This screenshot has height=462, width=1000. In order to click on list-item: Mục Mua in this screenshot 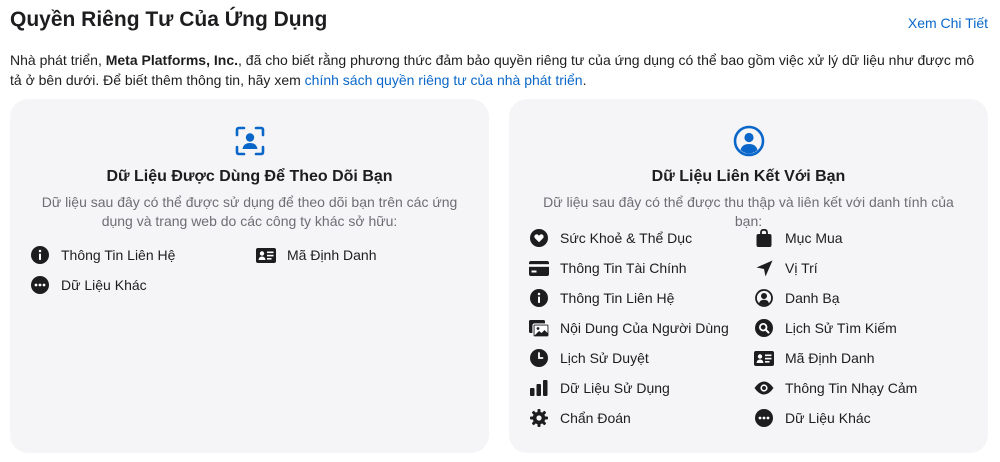, I will do `click(798, 238)`.